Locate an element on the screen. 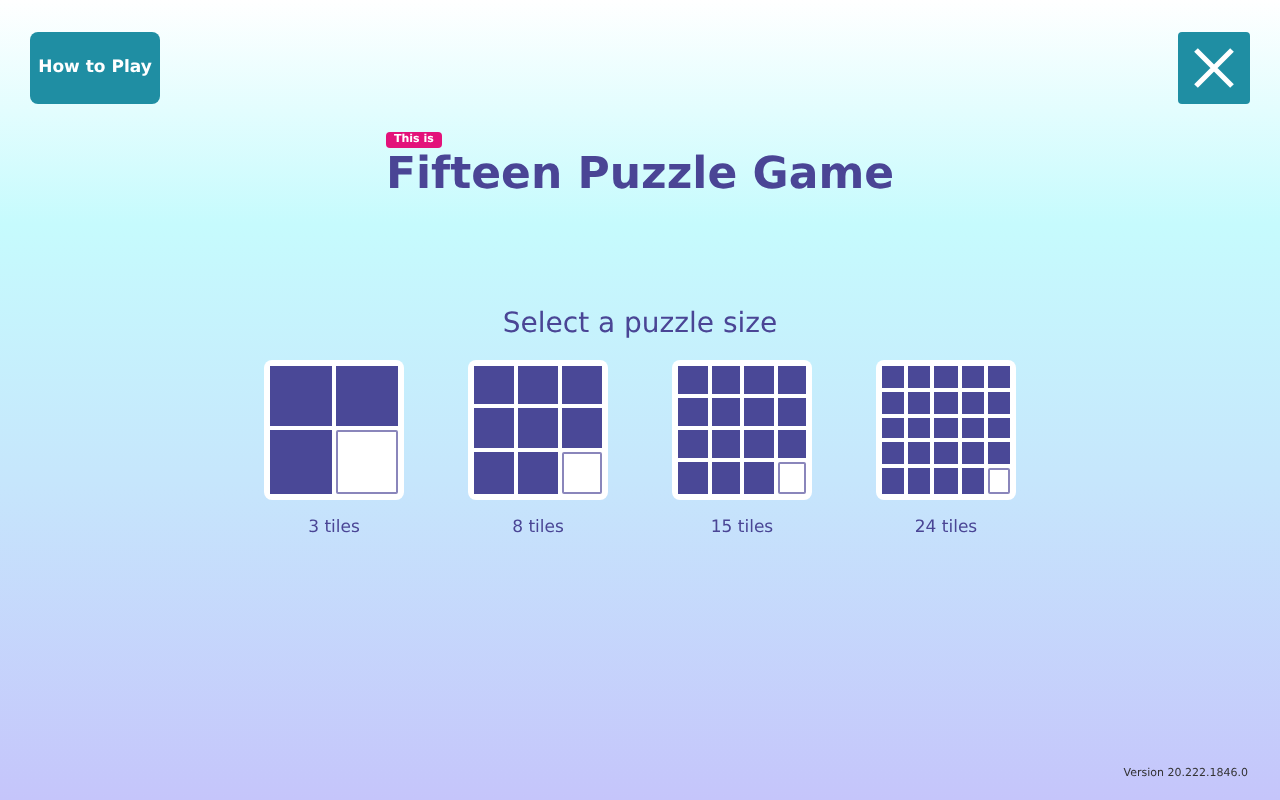 This screenshot has width=1280, height=800. prompt-heading: Select a puzzle size is located at coordinates (640, 324).